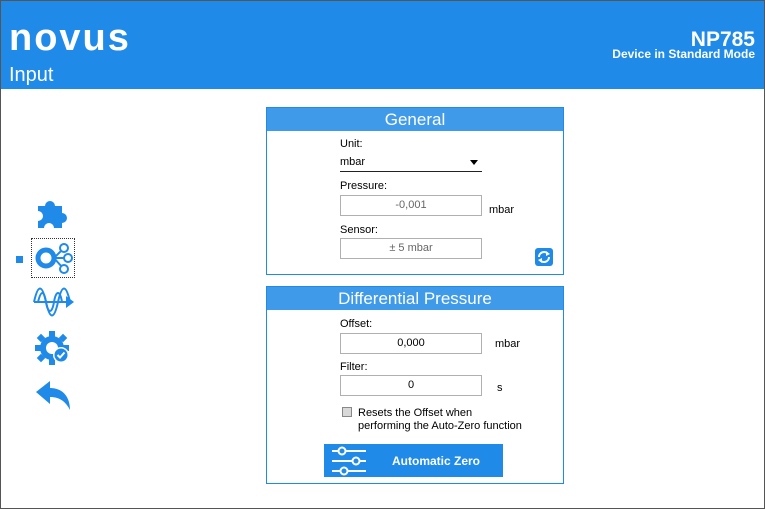  Describe the element at coordinates (508, 344) in the screenshot. I see `offset-unit: mbar` at that location.